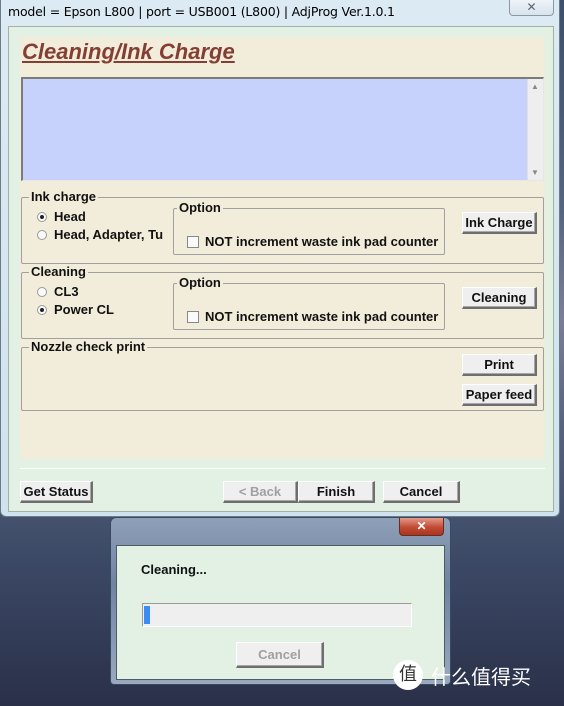 The image size is (564, 706). Describe the element at coordinates (499, 395) in the screenshot. I see `paper-feed-button: Paper feed` at that location.